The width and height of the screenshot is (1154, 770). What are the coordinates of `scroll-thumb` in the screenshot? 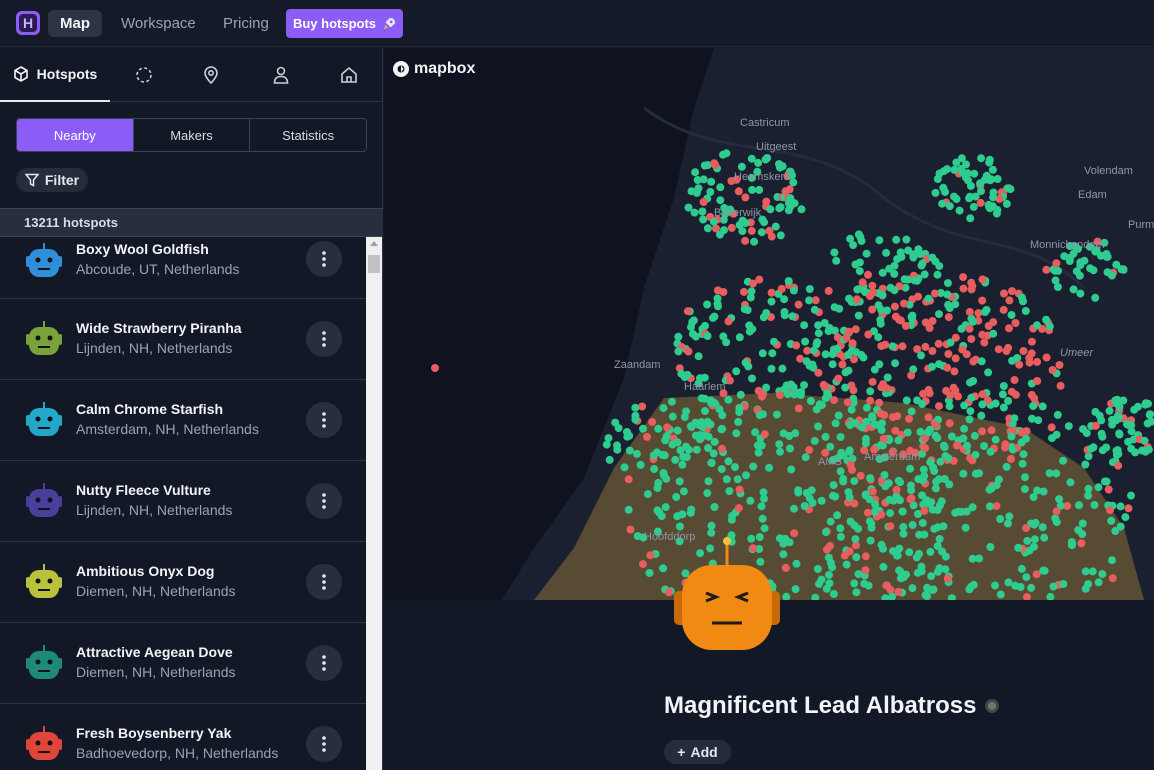 It's located at (374, 264).